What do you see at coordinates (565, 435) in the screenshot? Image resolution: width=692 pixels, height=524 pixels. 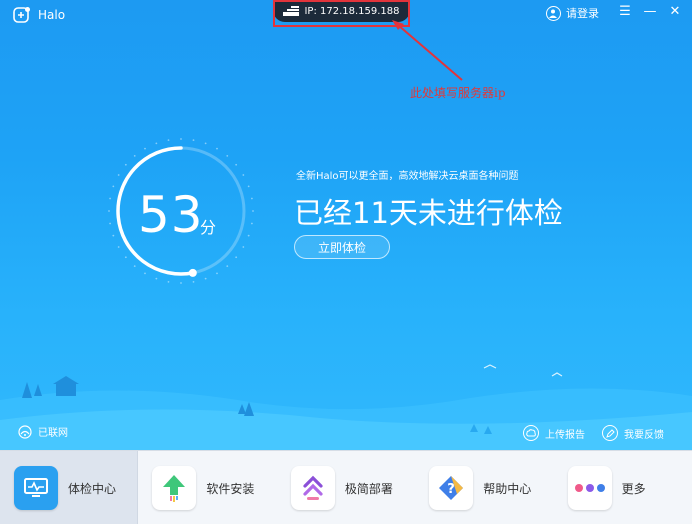 I see `upload-report-label: 上传报告` at bounding box center [565, 435].